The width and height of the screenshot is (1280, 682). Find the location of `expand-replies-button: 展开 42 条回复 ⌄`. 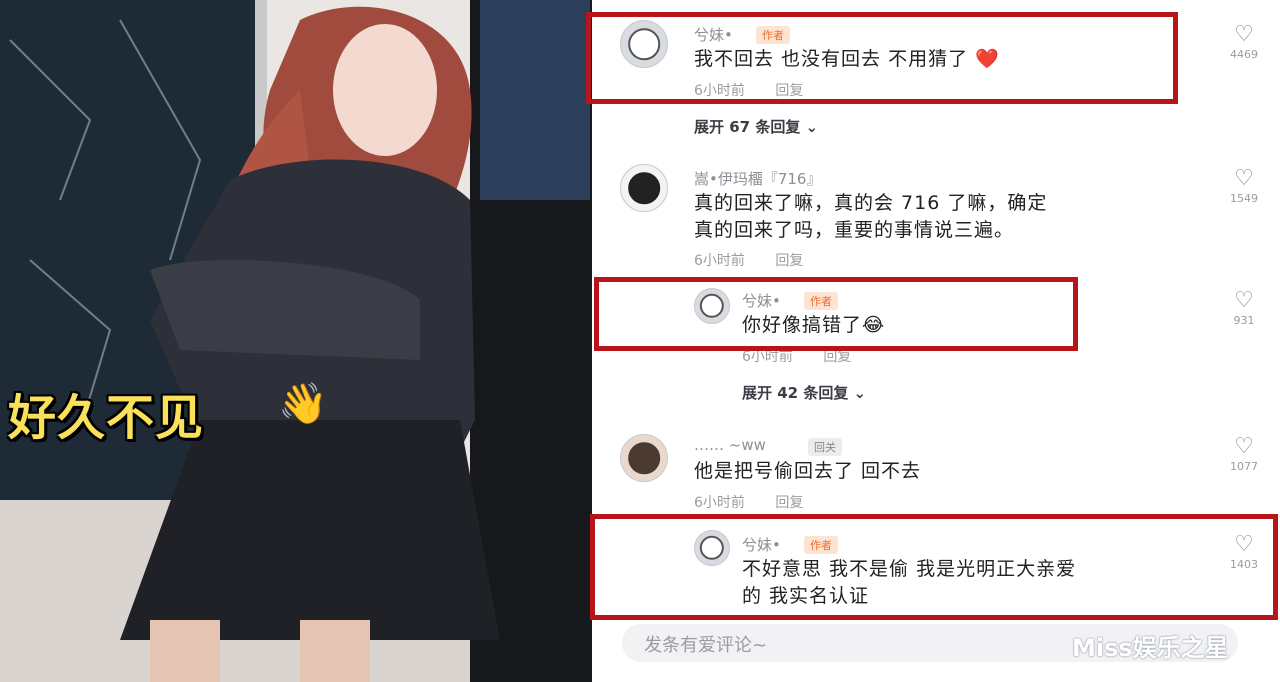

expand-replies-button: 展开 42 条回复 ⌄ is located at coordinates (804, 392).